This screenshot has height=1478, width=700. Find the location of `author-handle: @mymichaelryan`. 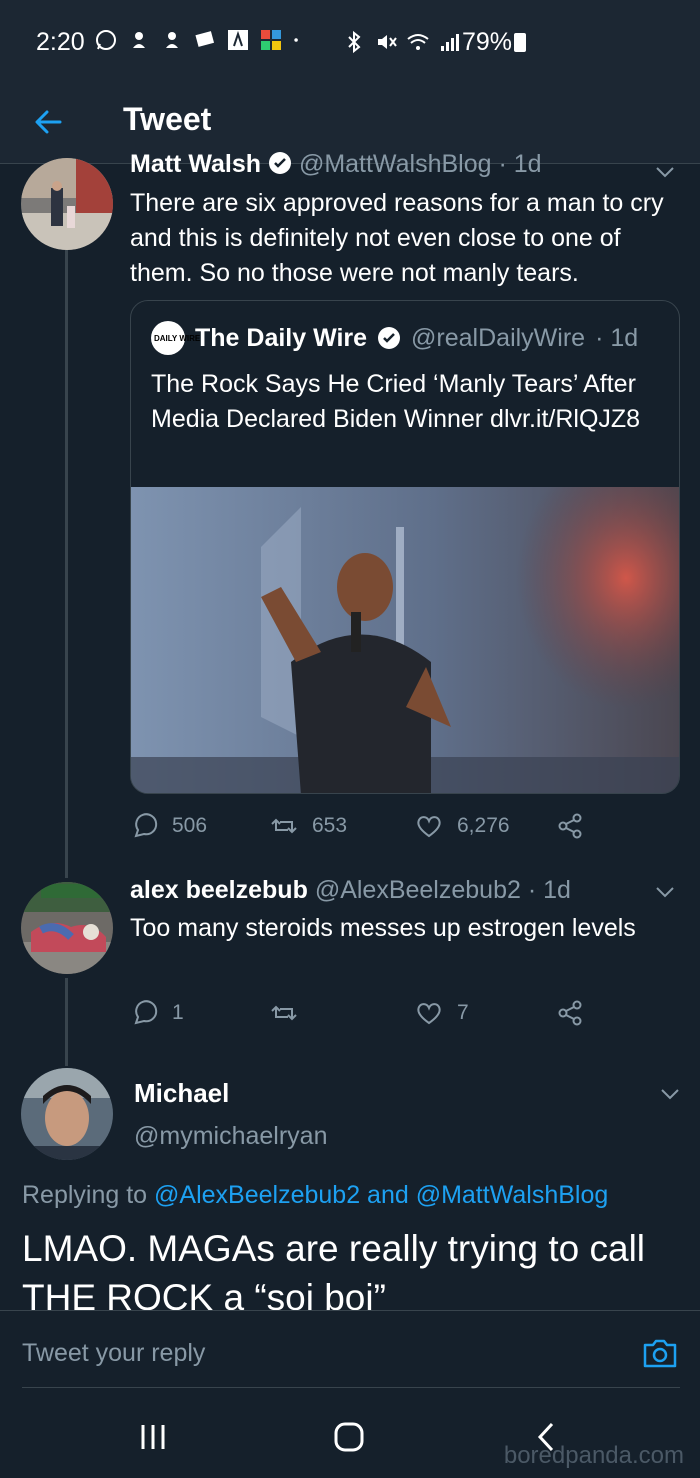

author-handle: @mymichaelryan is located at coordinates (230, 1136).